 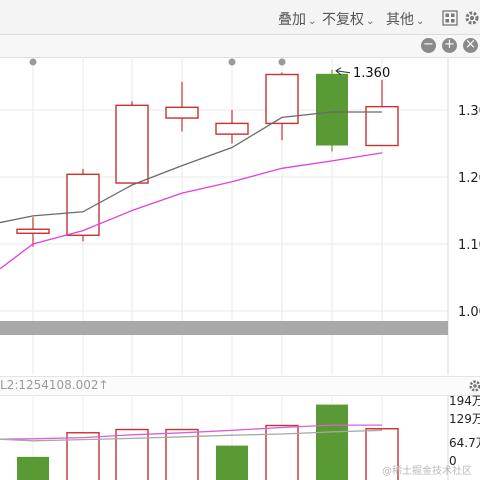 I want to click on adjust-label: 不复权, so click(x=343, y=20).